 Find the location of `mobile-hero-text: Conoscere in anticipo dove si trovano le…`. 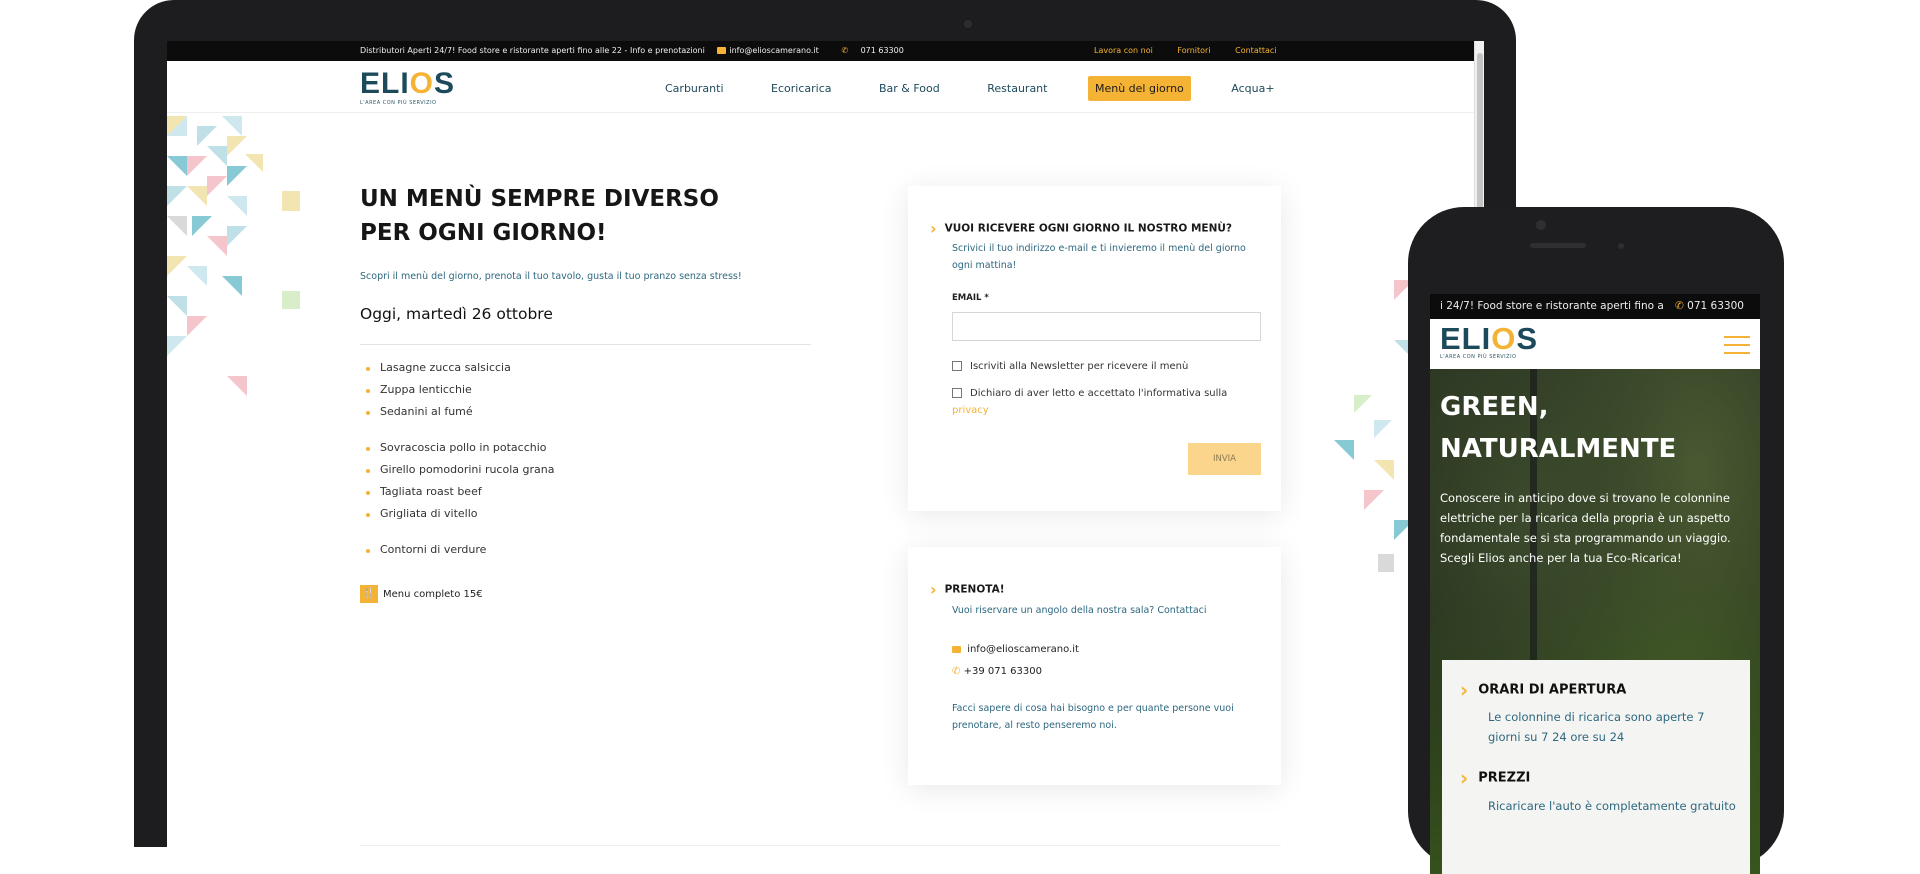

mobile-hero-text: Conoscere in anticipo dove si trovano le… is located at coordinates (1585, 528).